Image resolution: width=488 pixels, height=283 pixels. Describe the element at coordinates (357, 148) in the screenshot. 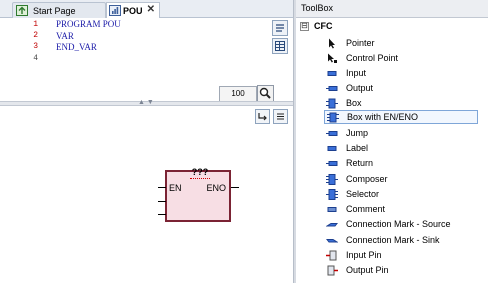

I see `toolbox-item-label: Label` at that location.